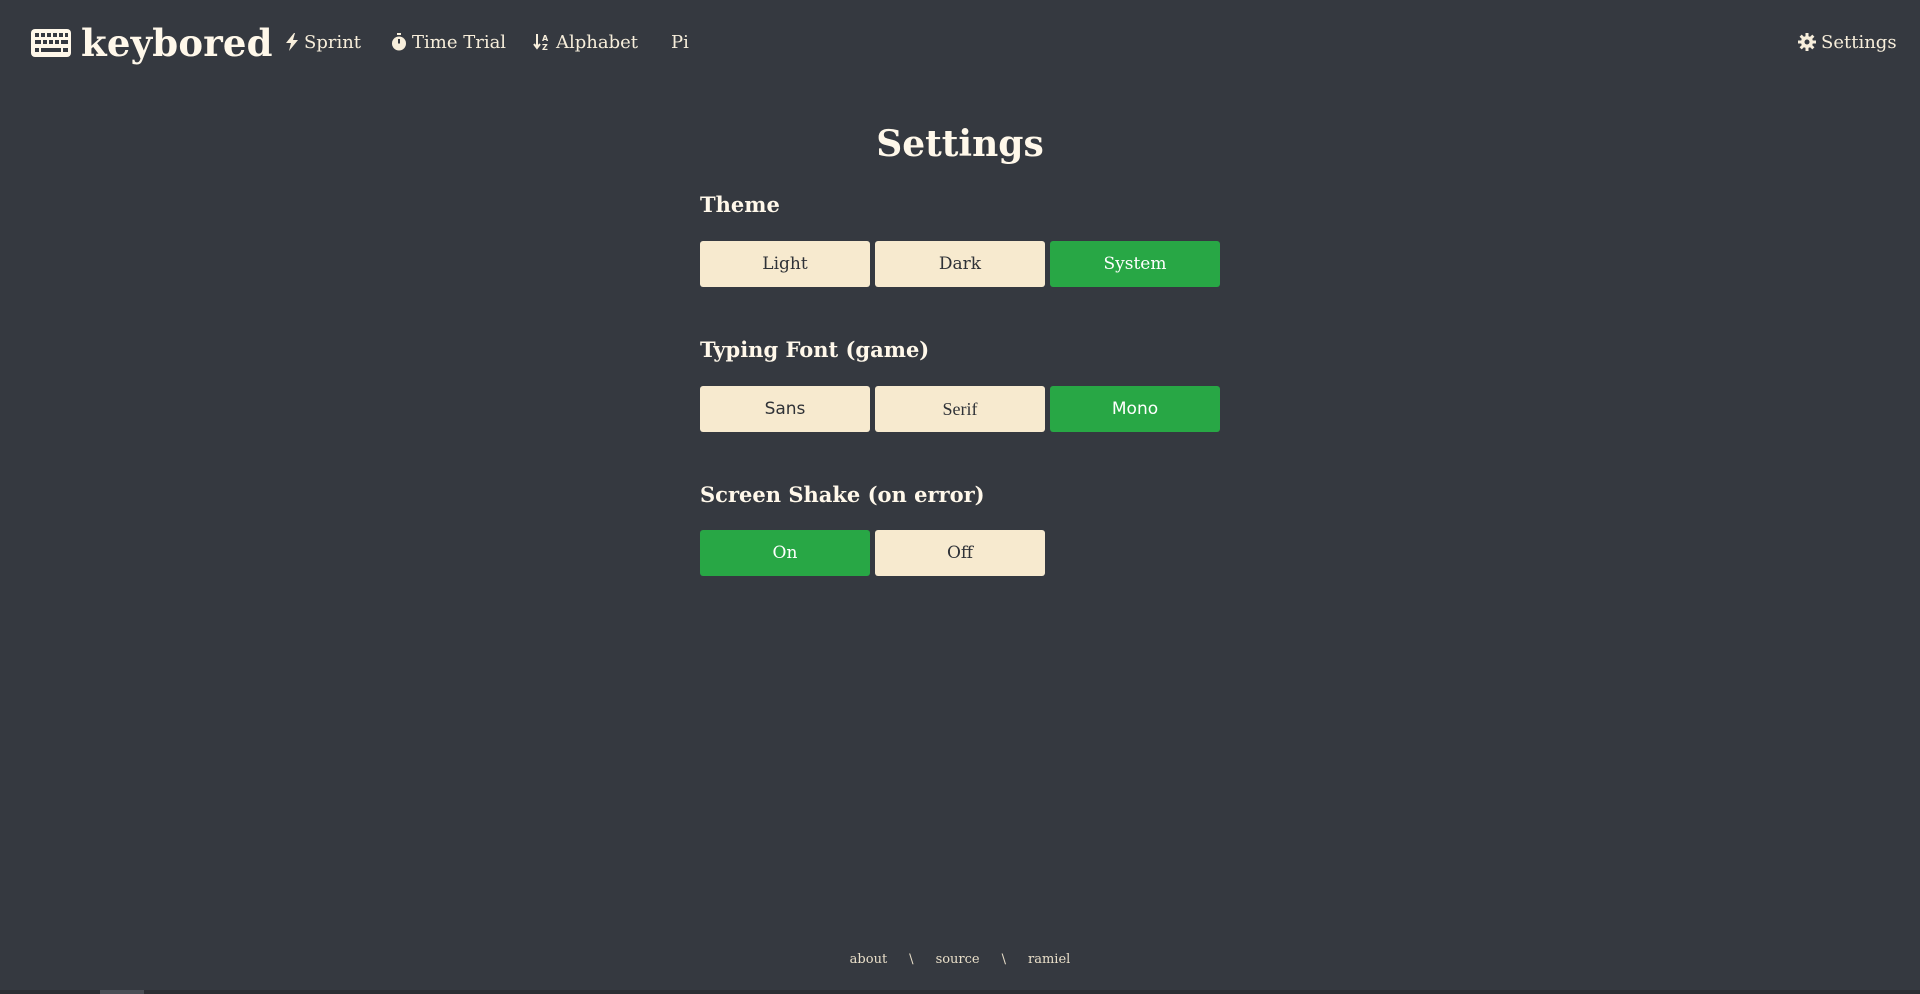 The image size is (1920, 994). Describe the element at coordinates (1135, 264) in the screenshot. I see `theme-system-button: System` at that location.